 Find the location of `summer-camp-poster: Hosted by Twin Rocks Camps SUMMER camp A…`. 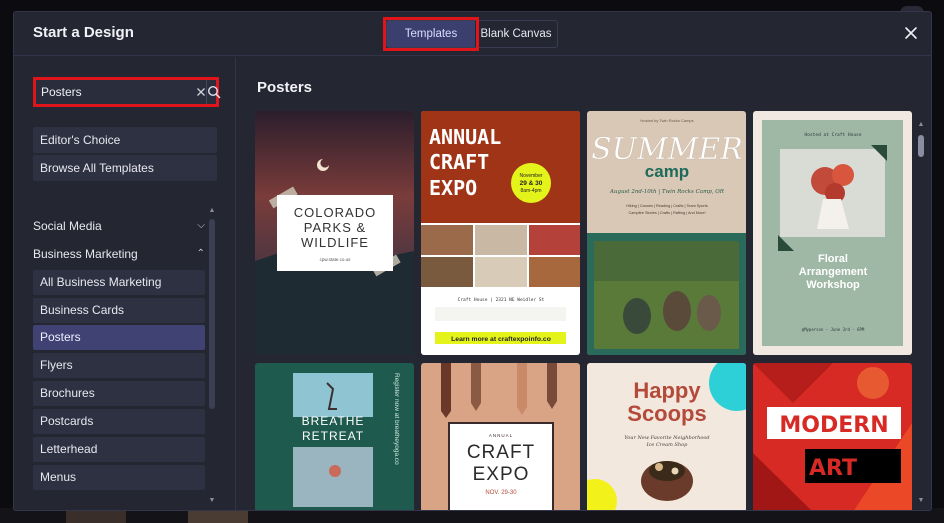

summer-camp-poster: Hosted by Twin Rocks Camps SUMMER camp A… is located at coordinates (666, 233).